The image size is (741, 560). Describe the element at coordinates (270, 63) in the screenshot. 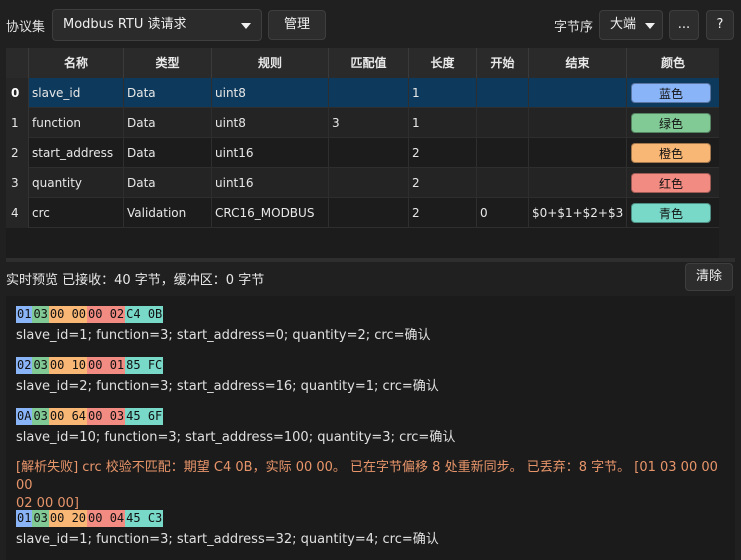

I see `column-header-rule: 规则` at that location.